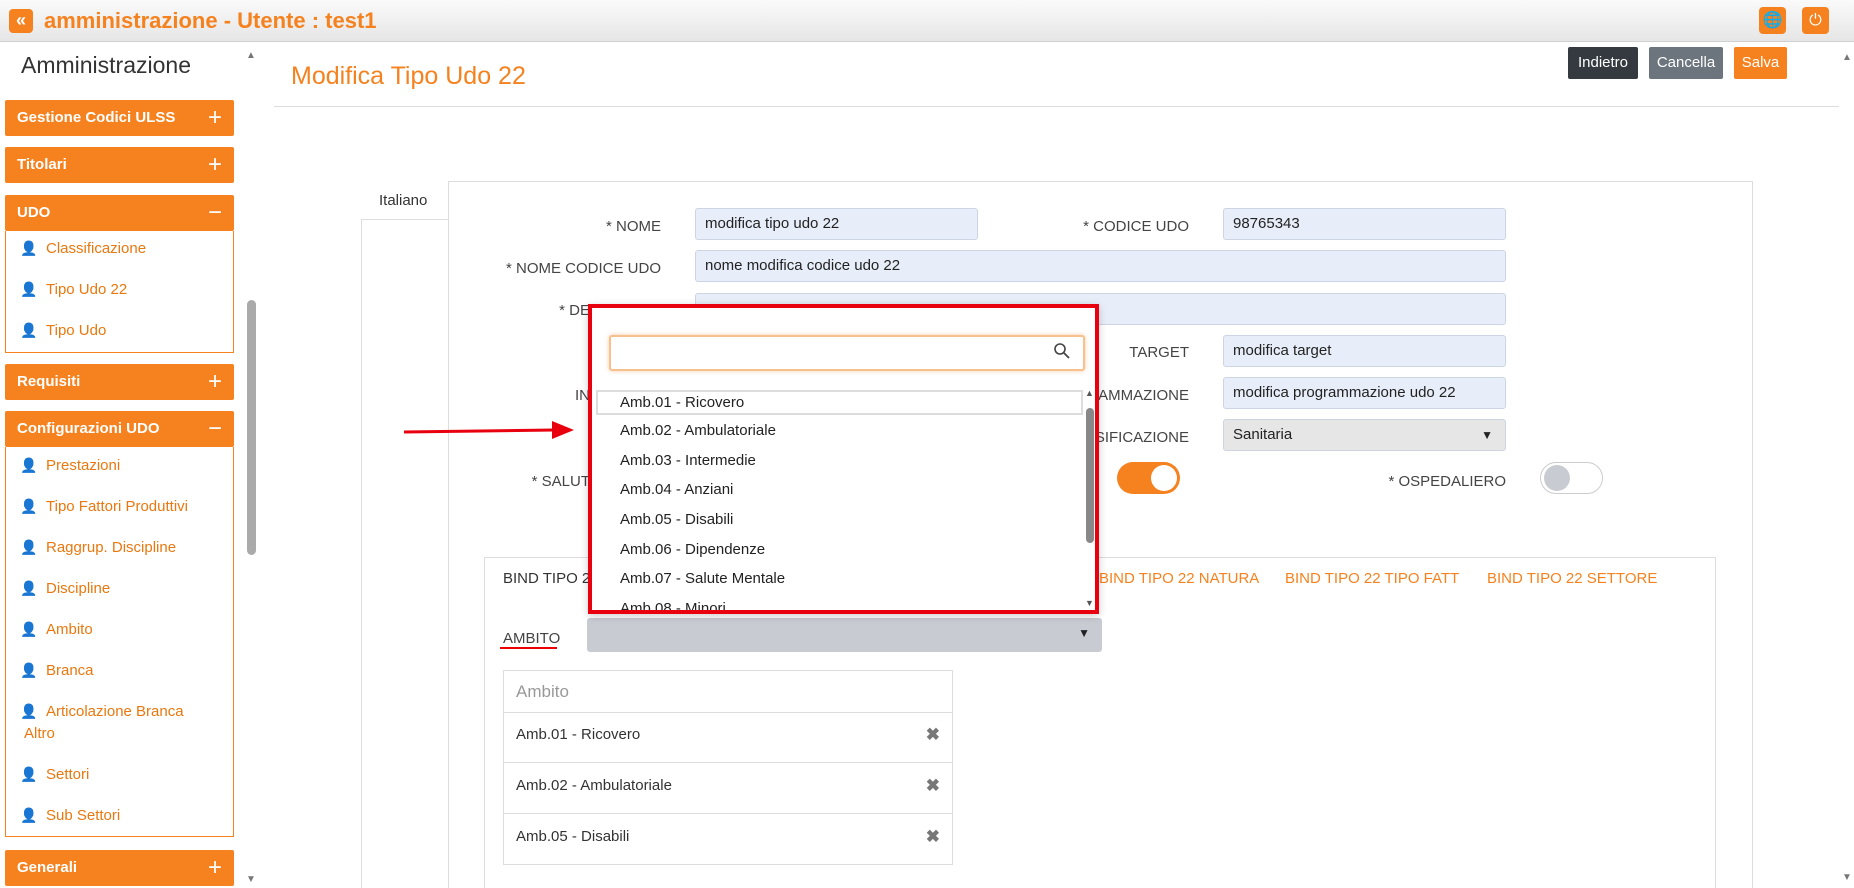 Image resolution: width=1854 pixels, height=888 pixels. Describe the element at coordinates (1760, 63) in the screenshot. I see `save-button: Salva` at that location.